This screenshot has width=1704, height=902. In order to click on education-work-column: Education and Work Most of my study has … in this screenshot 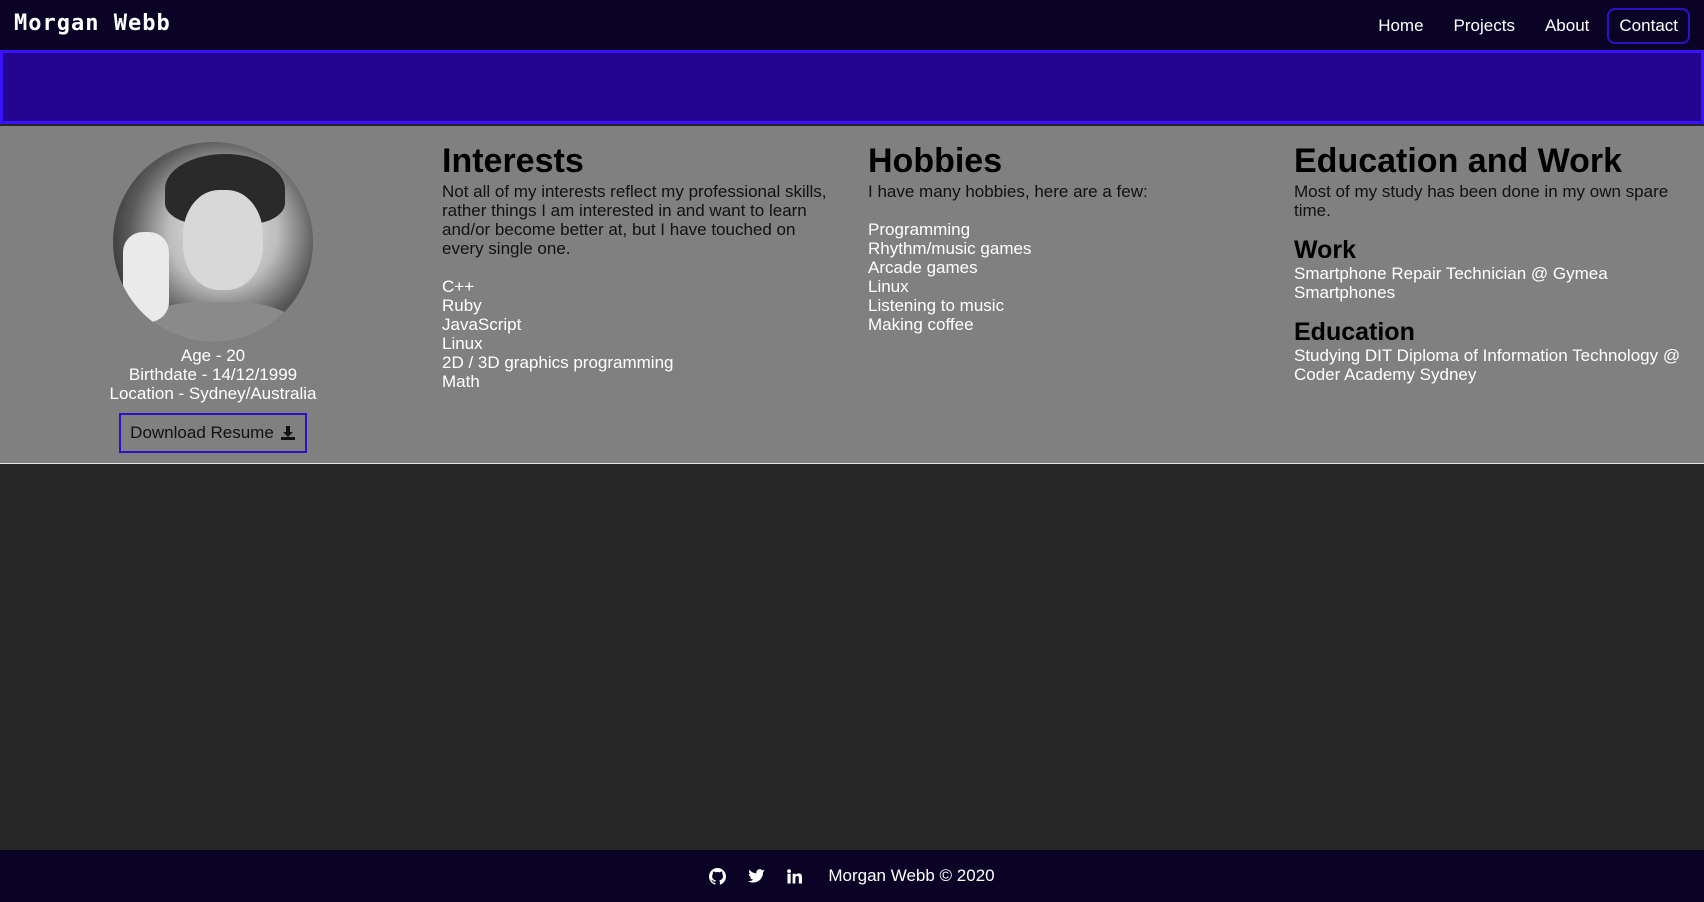, I will do `click(1494, 263)`.